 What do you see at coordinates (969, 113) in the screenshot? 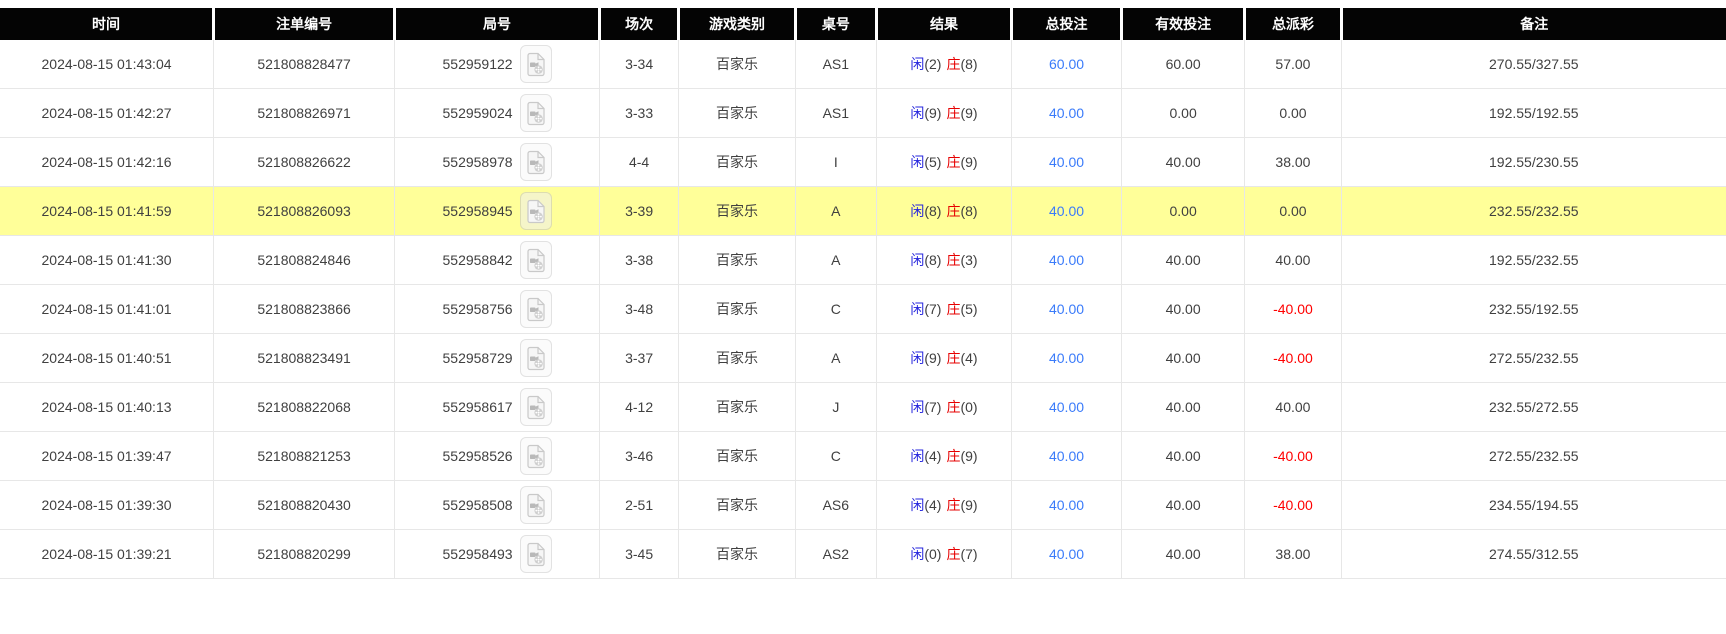
I see `banker-result-score: (9)` at bounding box center [969, 113].